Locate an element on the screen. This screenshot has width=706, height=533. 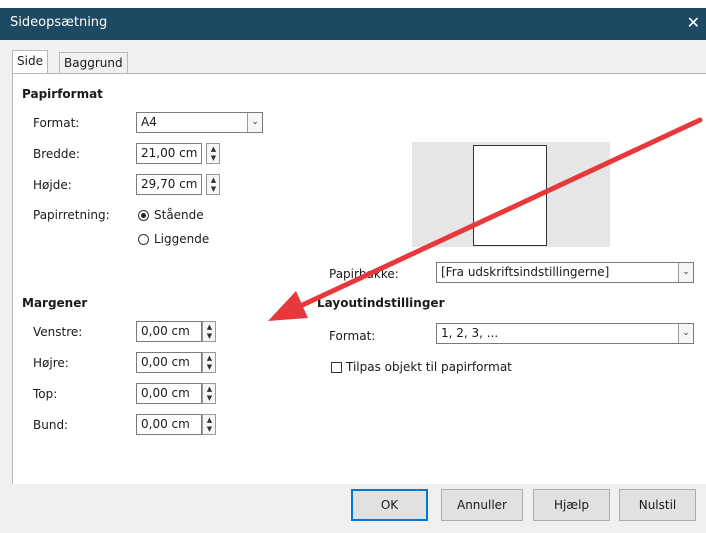
height-label: Højde: is located at coordinates (52, 185).